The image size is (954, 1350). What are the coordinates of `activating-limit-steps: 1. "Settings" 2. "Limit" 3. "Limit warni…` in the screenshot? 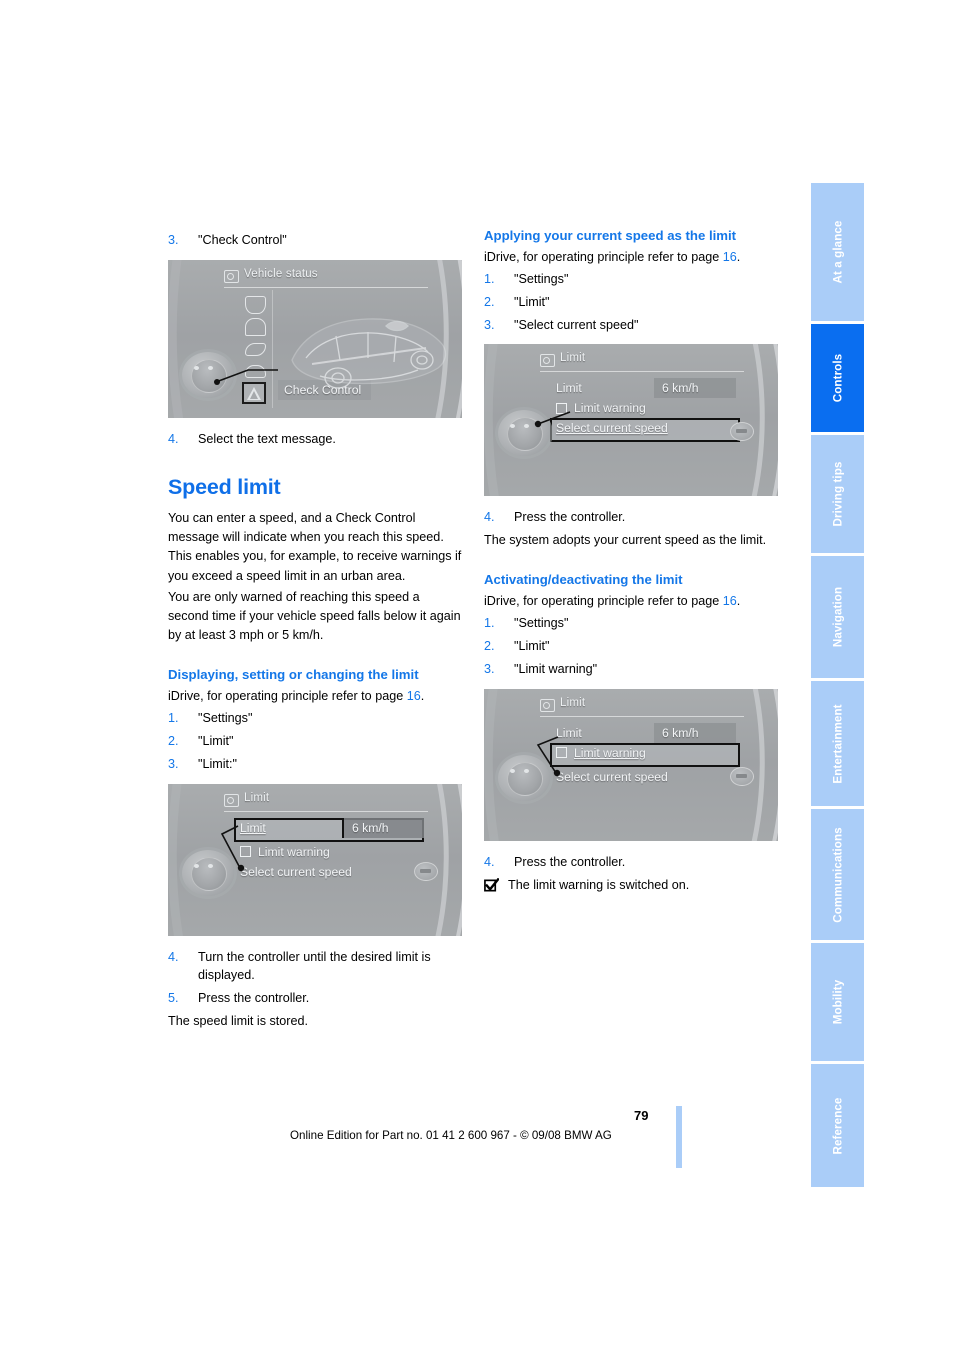 It's located at (631, 646).